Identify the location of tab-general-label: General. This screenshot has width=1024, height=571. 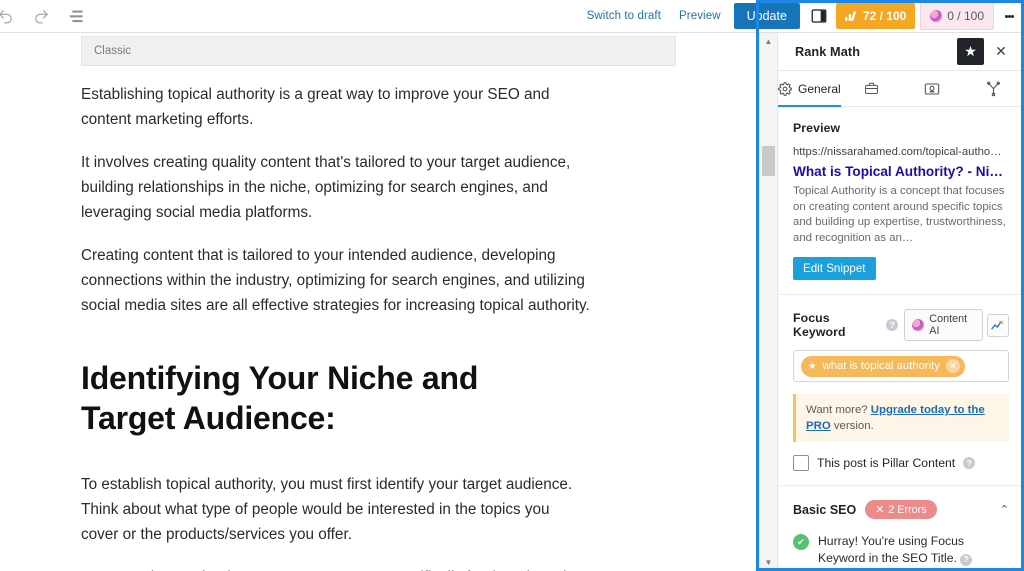
(819, 88).